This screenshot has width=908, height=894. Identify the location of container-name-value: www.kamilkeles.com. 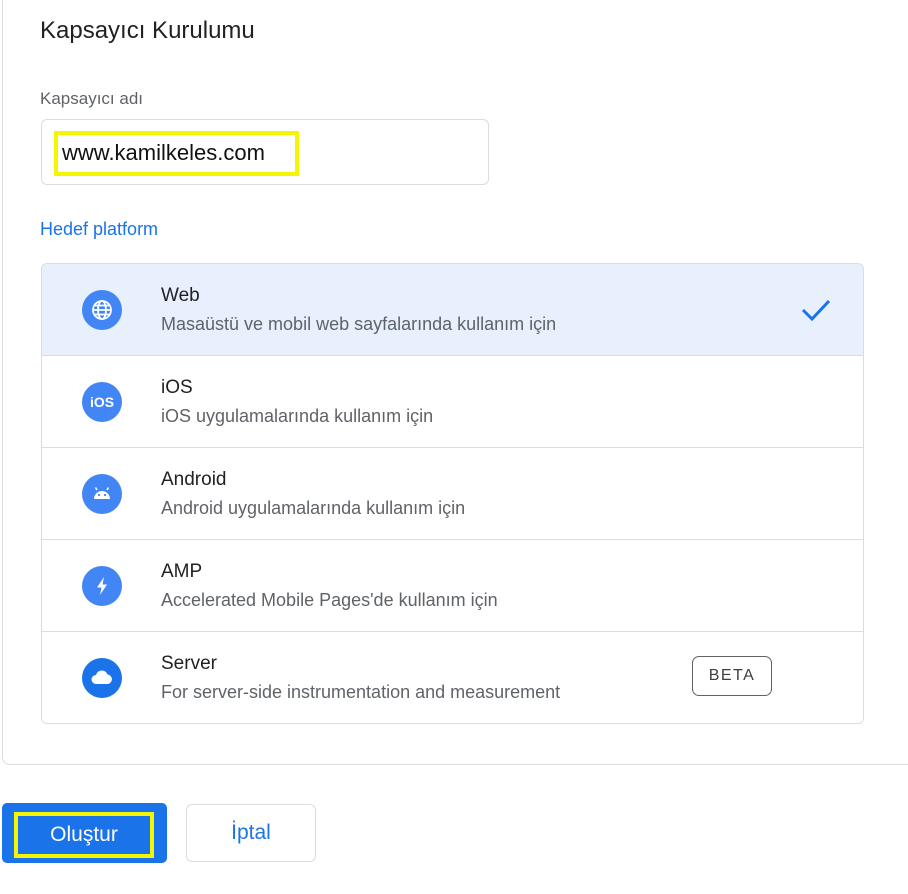
(163, 152).